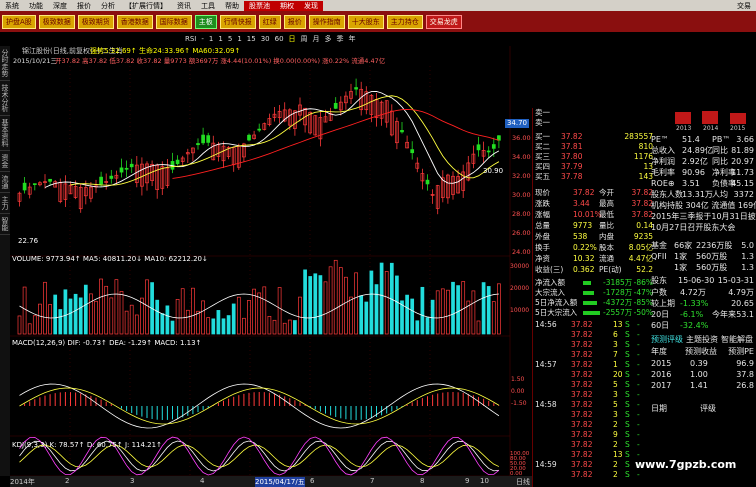 Image resolution: width=756 pixels, height=487 pixels. Describe the element at coordinates (146, 6) in the screenshot. I see `menu-item: 【扩展行情】` at that location.